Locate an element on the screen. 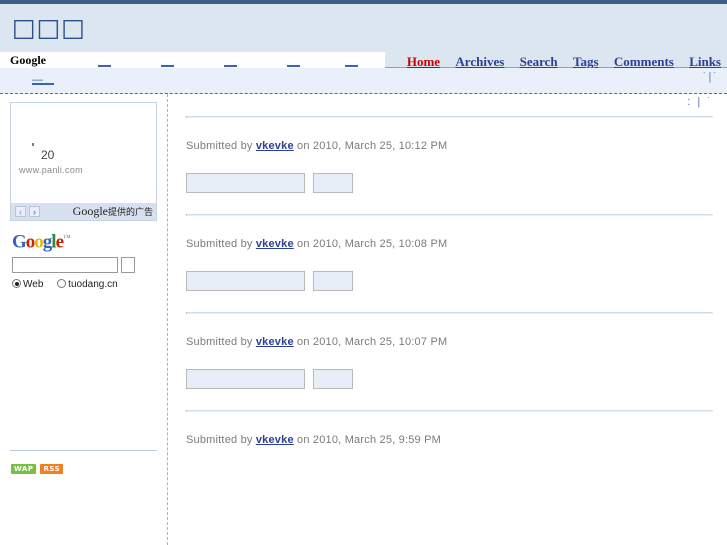 This screenshot has width=727, height=545. google-search-submit-button is located at coordinates (128, 265).